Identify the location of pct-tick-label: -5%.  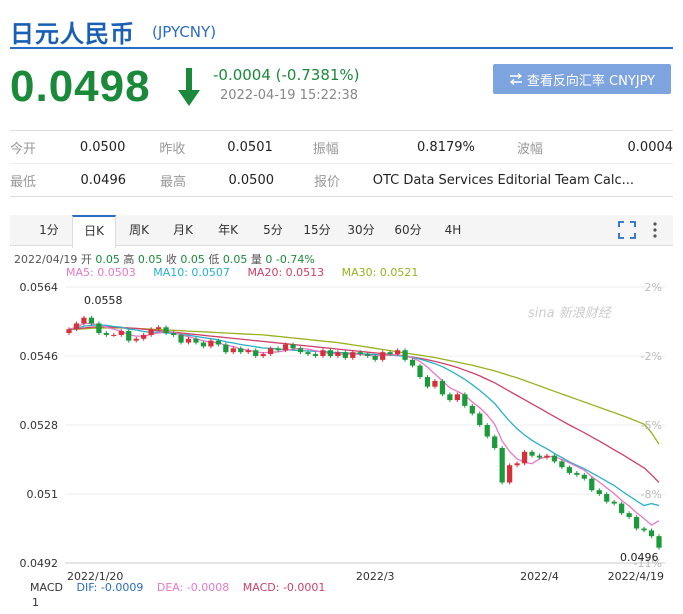
(651, 425).